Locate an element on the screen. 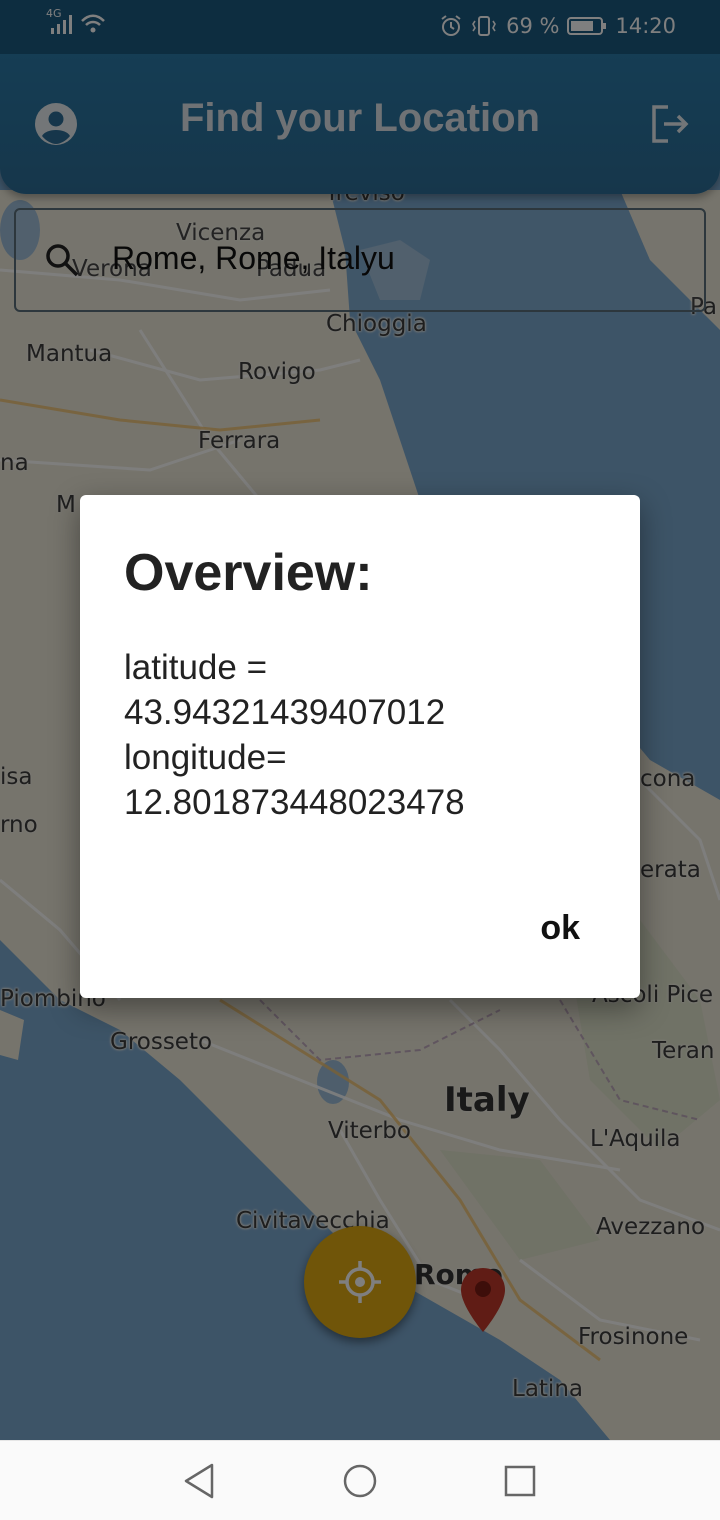  ok-button: ok is located at coordinates (560, 928).